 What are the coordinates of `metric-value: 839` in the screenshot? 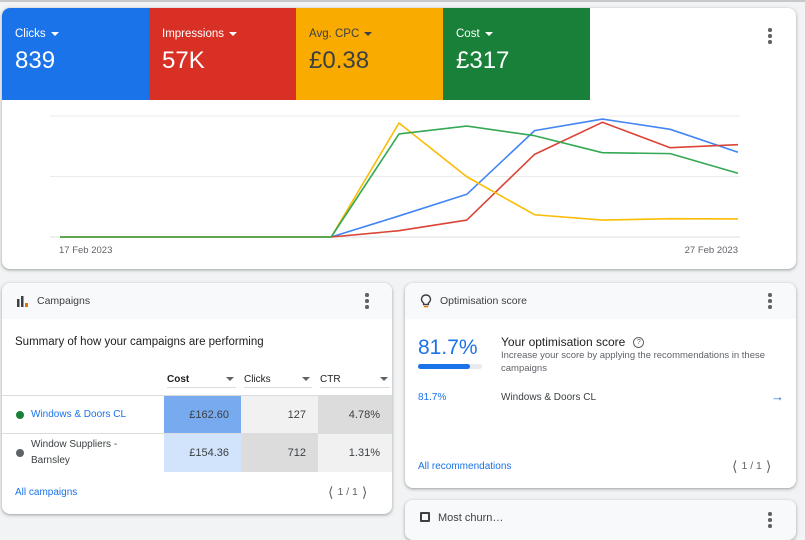 It's located at (35, 60).